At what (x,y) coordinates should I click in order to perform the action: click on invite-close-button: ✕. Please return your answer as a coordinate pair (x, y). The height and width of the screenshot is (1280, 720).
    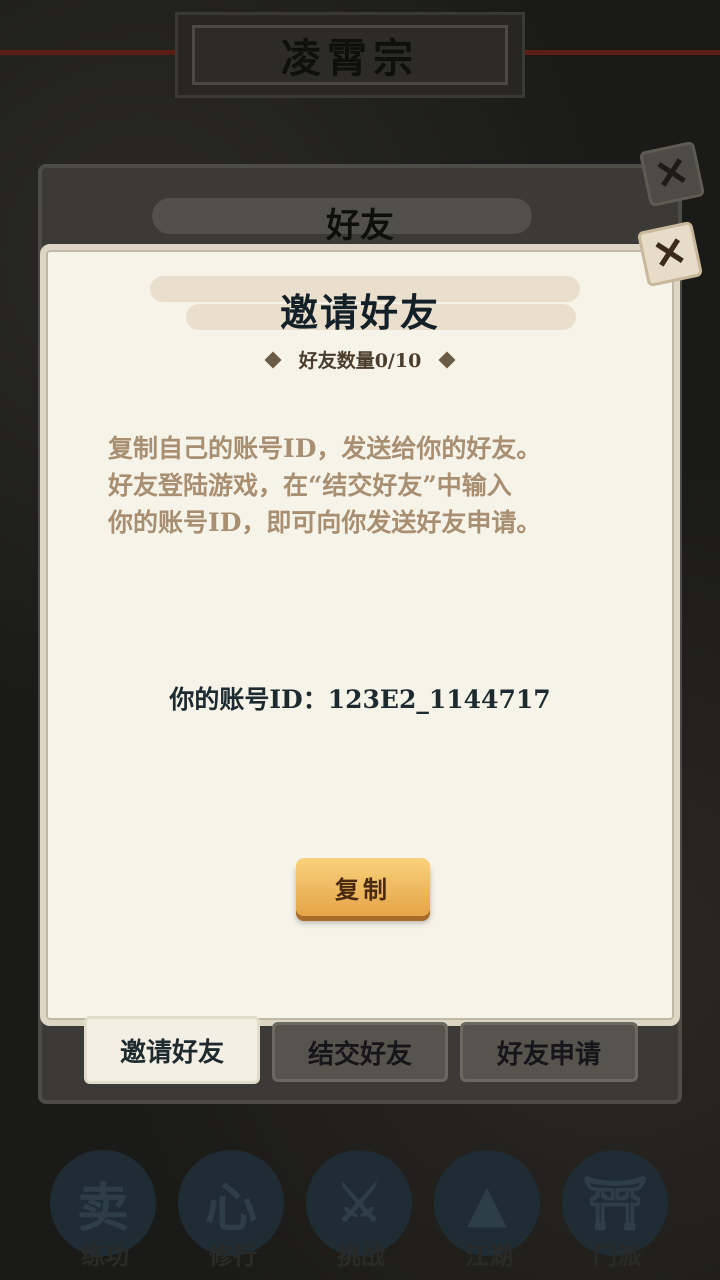
    Looking at the image, I should click on (670, 254).